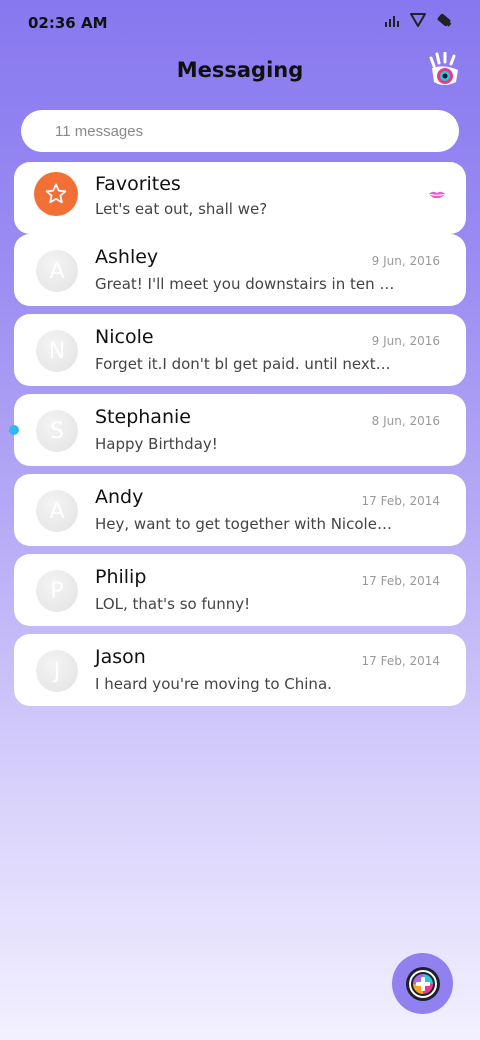  What do you see at coordinates (240, 70) in the screenshot?
I see `page-title: Messaging` at bounding box center [240, 70].